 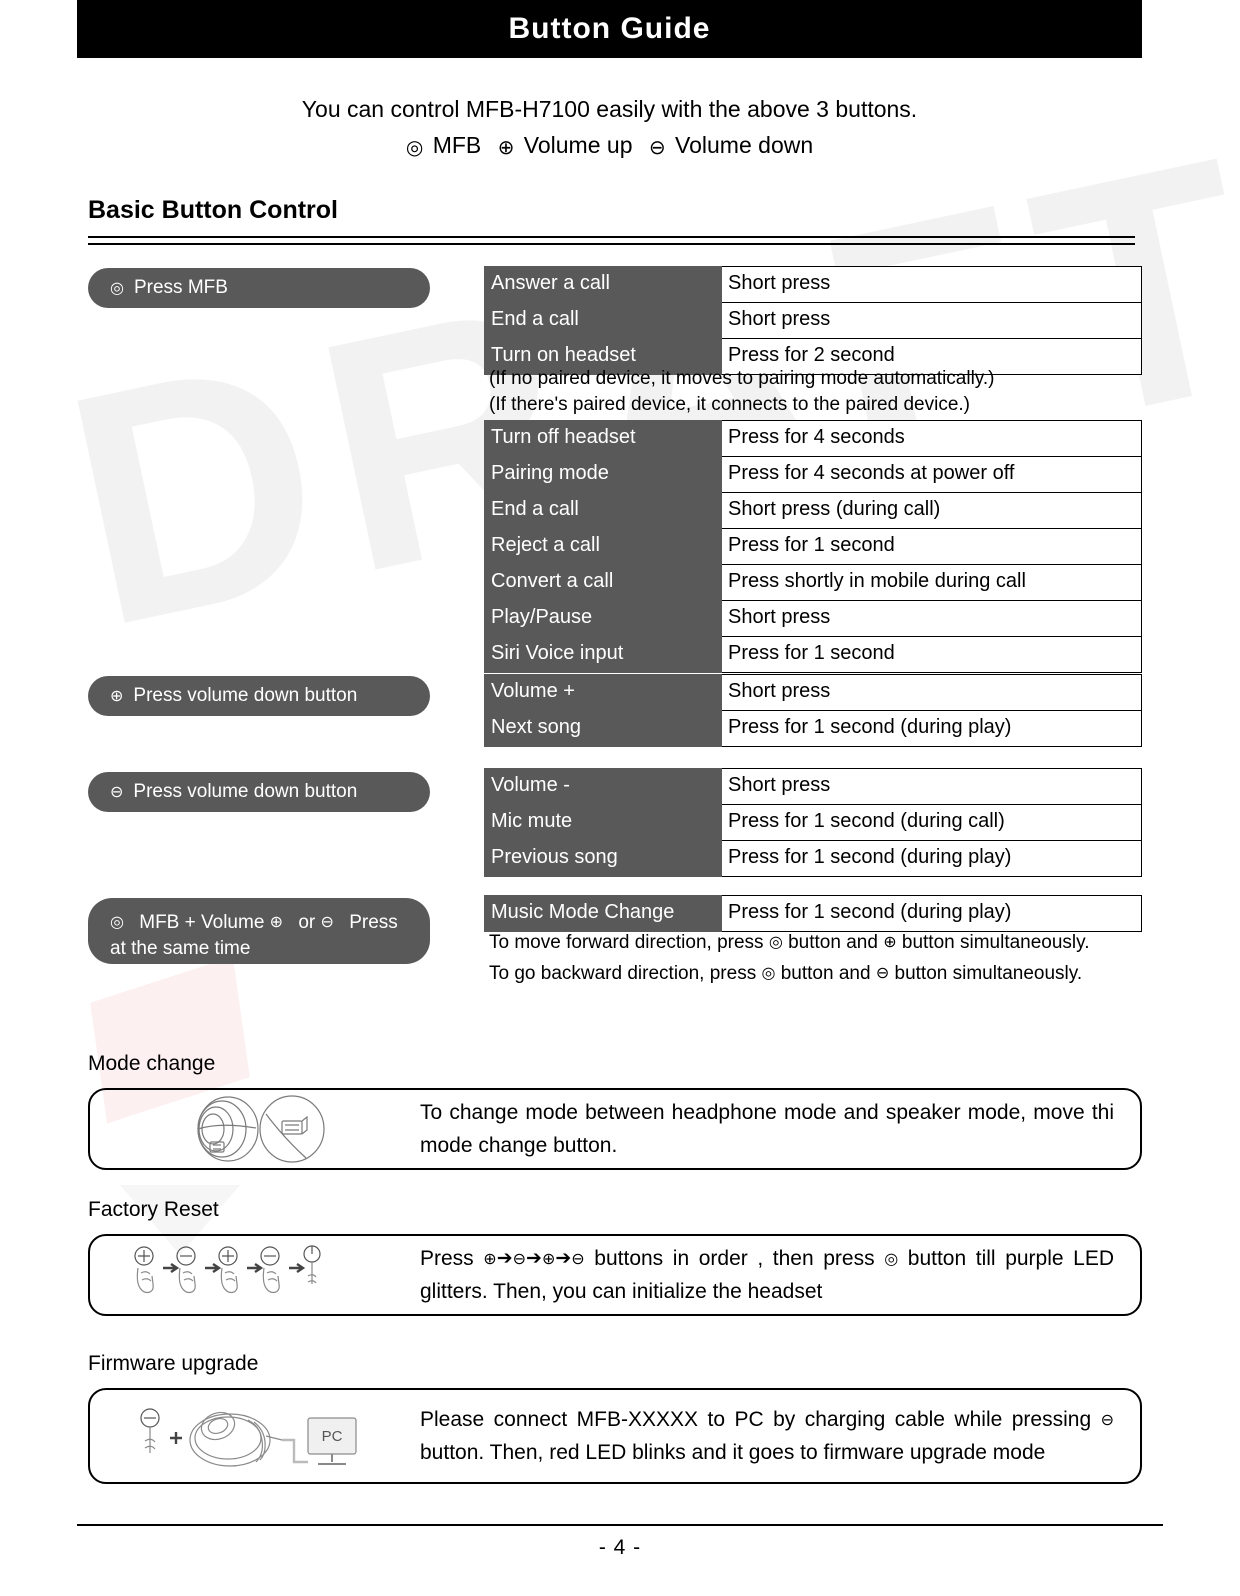 I want to click on intro-legend: ◎ MFB ⊕ Volume up ⊖ Volume down, so click(x=609, y=145).